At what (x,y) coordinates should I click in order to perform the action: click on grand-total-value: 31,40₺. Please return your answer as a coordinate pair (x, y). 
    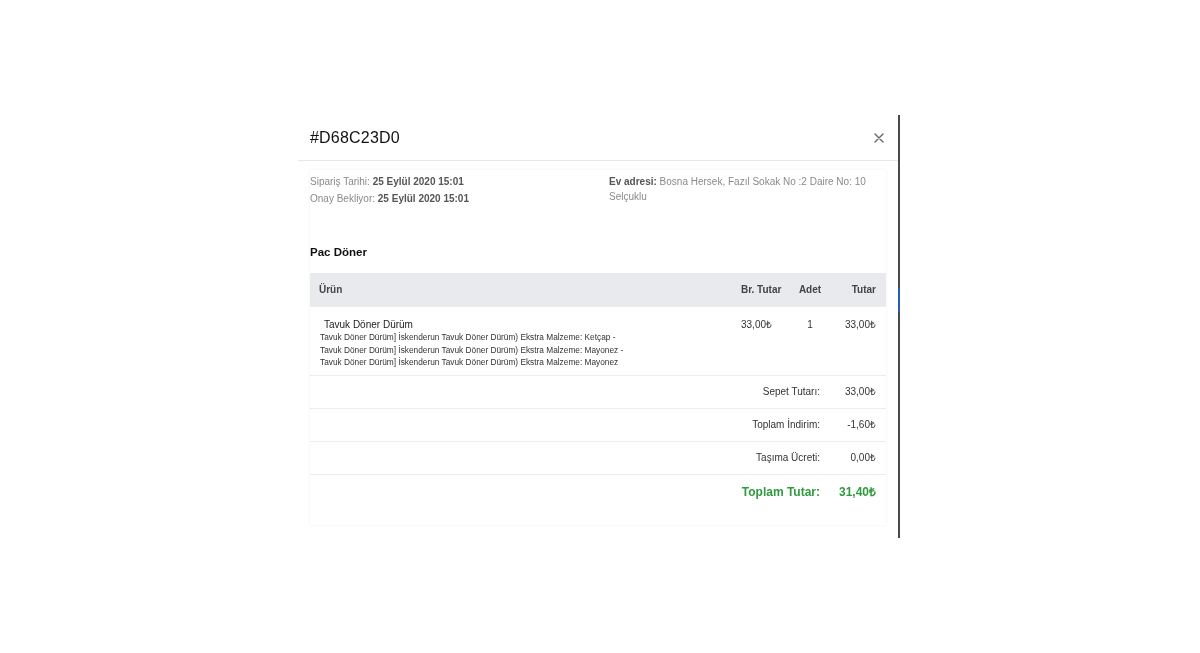
    Looking at the image, I should click on (857, 492).